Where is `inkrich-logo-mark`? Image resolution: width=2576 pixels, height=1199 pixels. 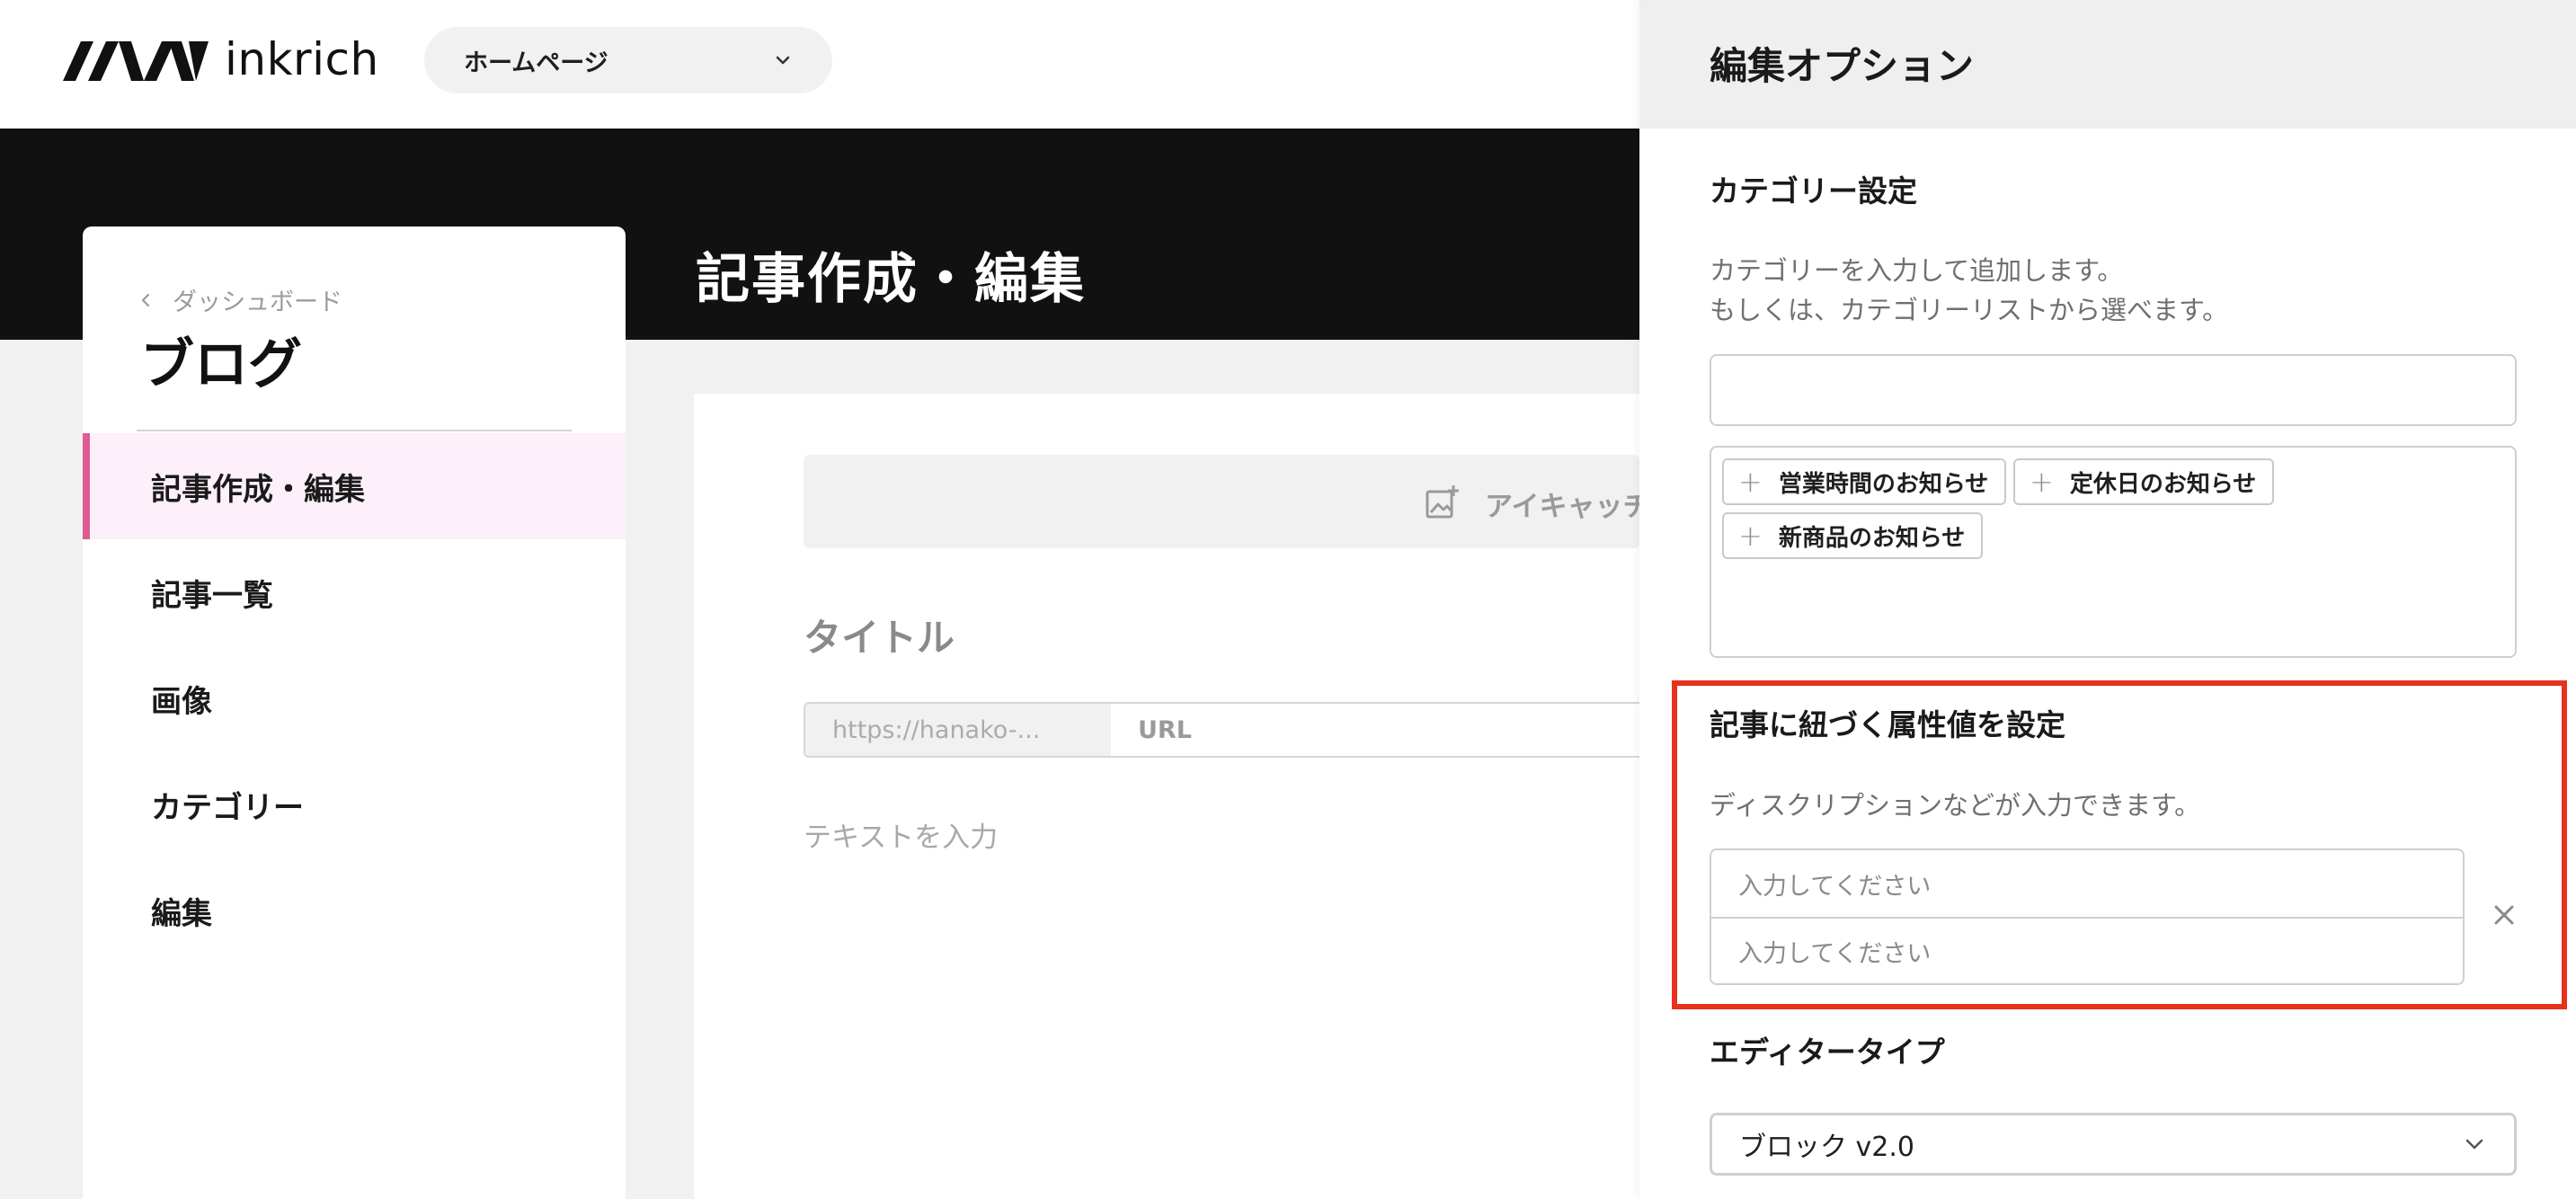 inkrich-logo-mark is located at coordinates (136, 61).